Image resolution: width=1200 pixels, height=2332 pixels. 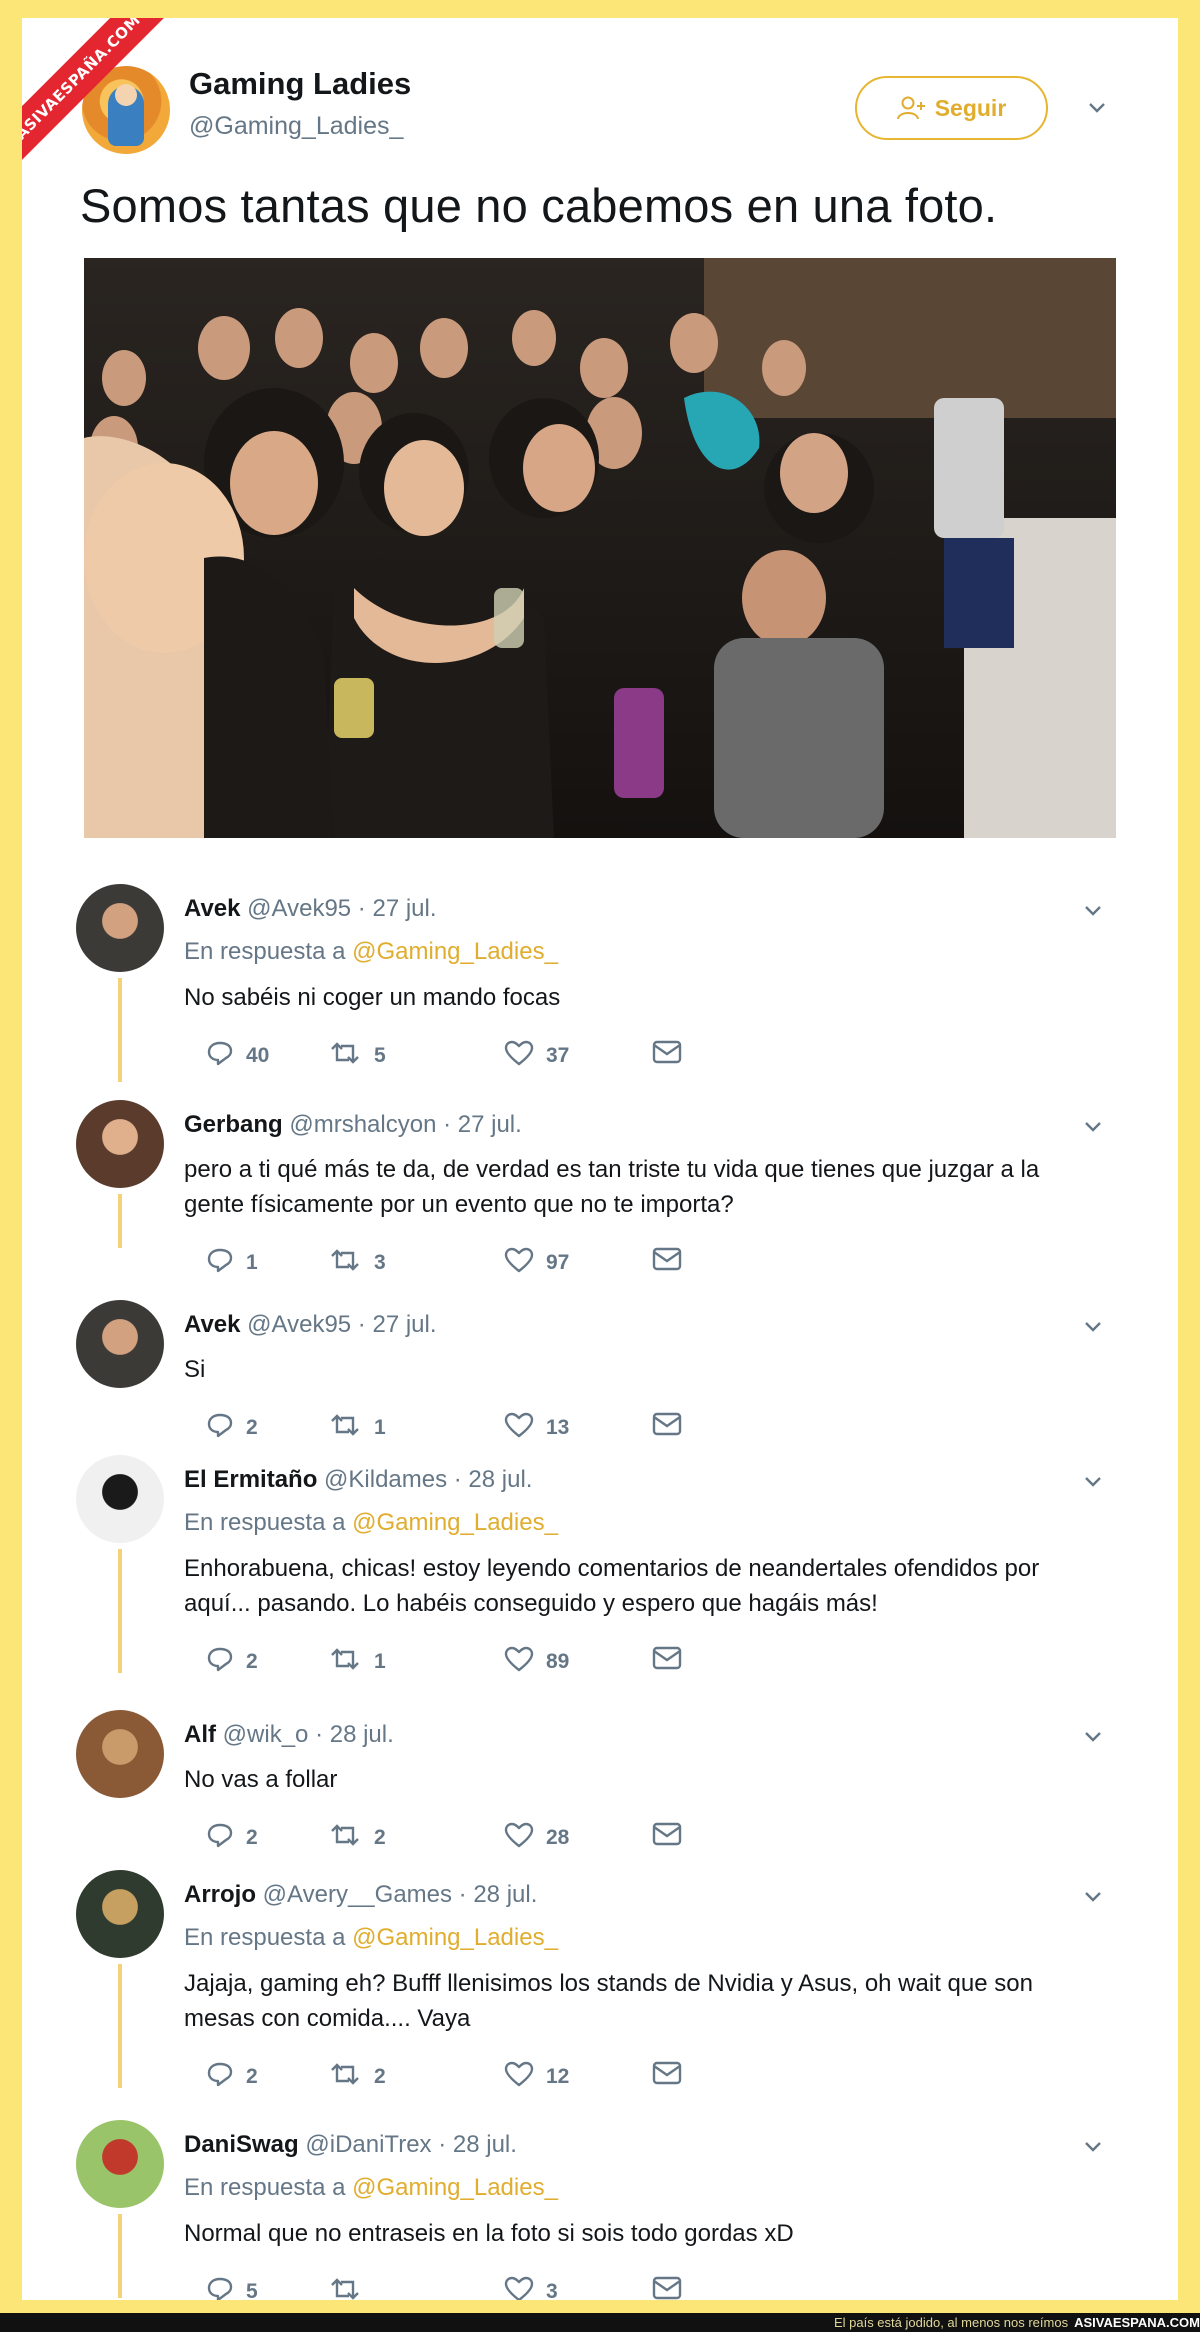 What do you see at coordinates (252, 1837) in the screenshot?
I see `reply-count: 2` at bounding box center [252, 1837].